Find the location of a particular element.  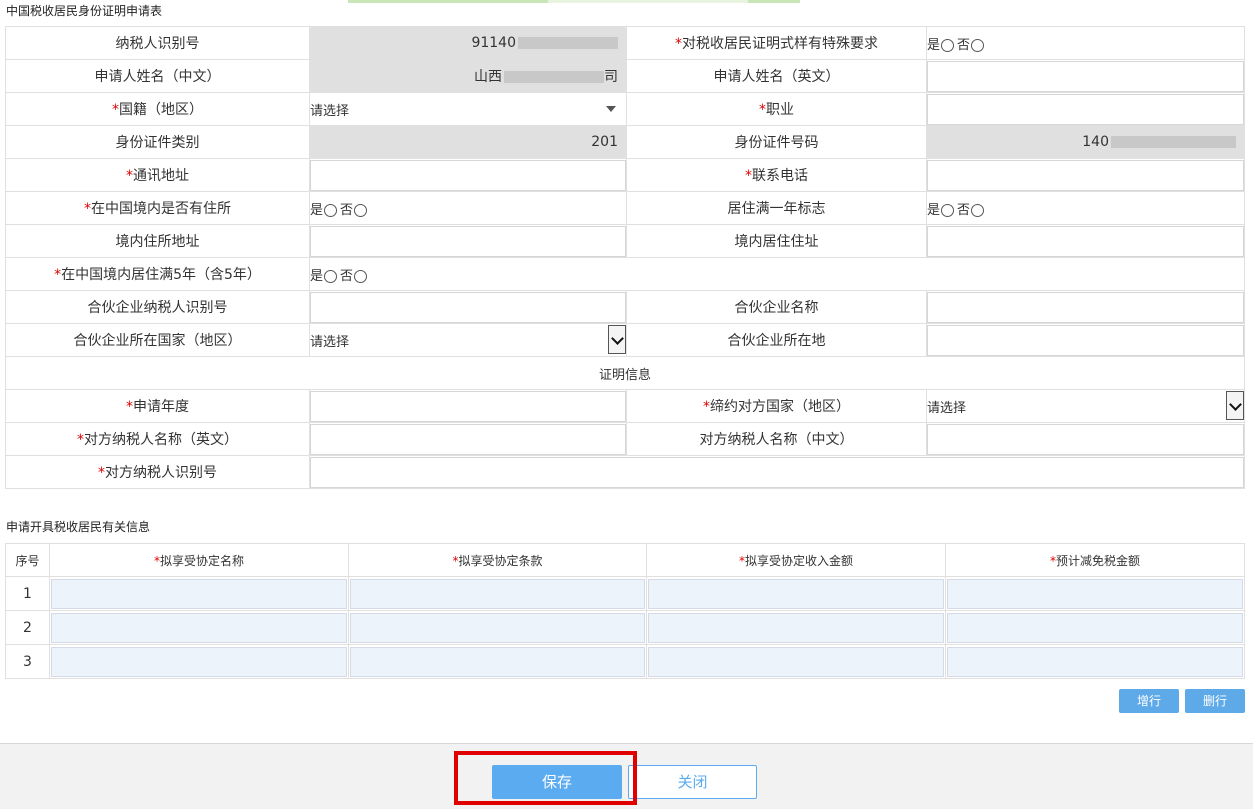

row-index: 1 is located at coordinates (27, 593).